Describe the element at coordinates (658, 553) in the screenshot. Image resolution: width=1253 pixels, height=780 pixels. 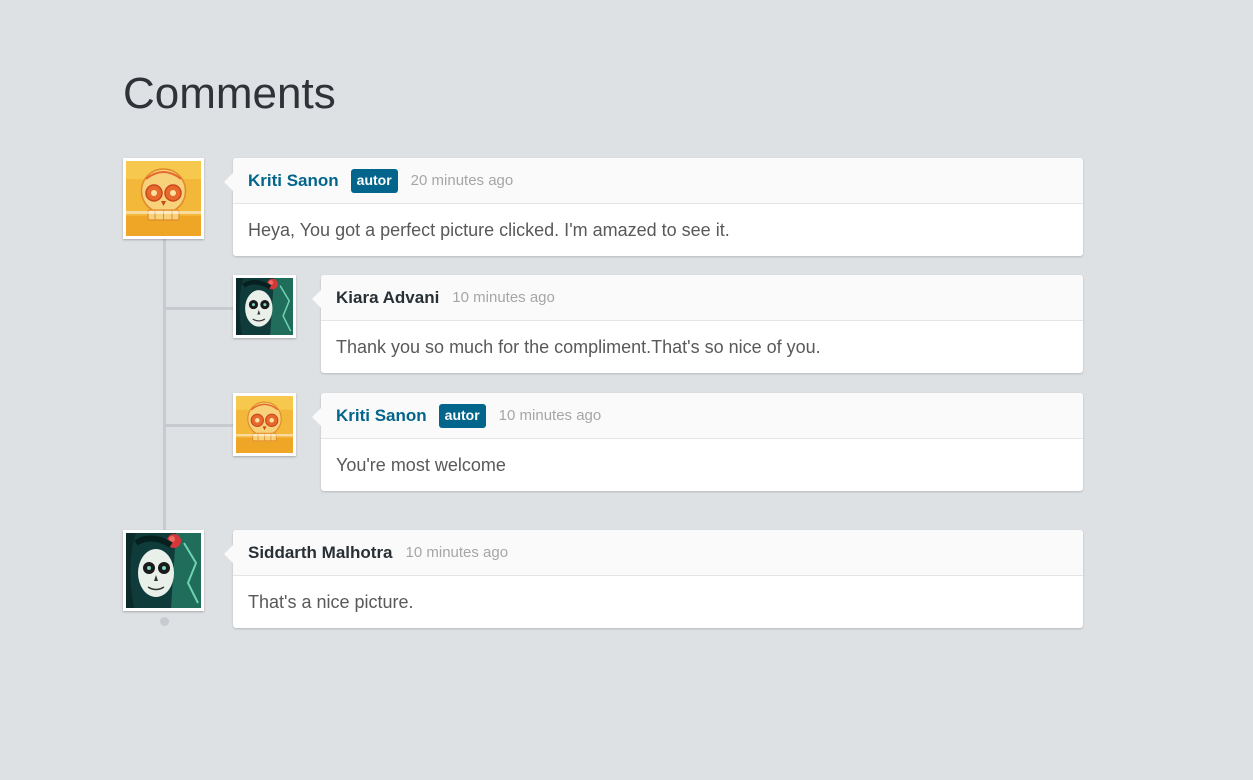
I see `comment-head: Siddarth Malhotra 10 minutes ago` at that location.